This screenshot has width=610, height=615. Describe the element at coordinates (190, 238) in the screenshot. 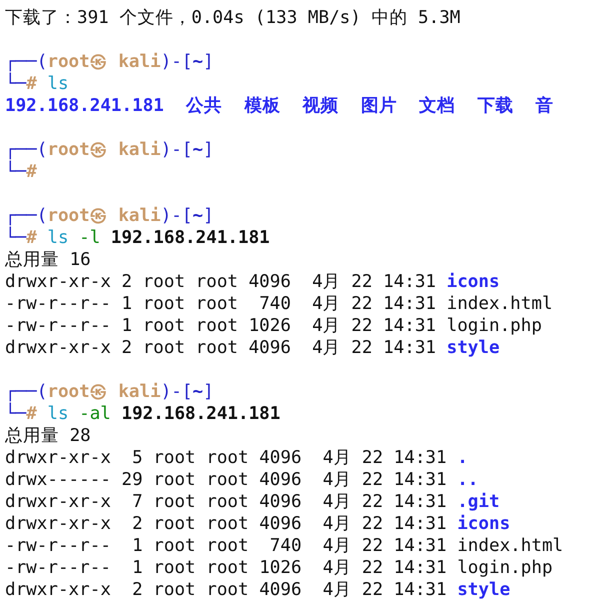

I see `command-argument: 192.168.241.181` at that location.